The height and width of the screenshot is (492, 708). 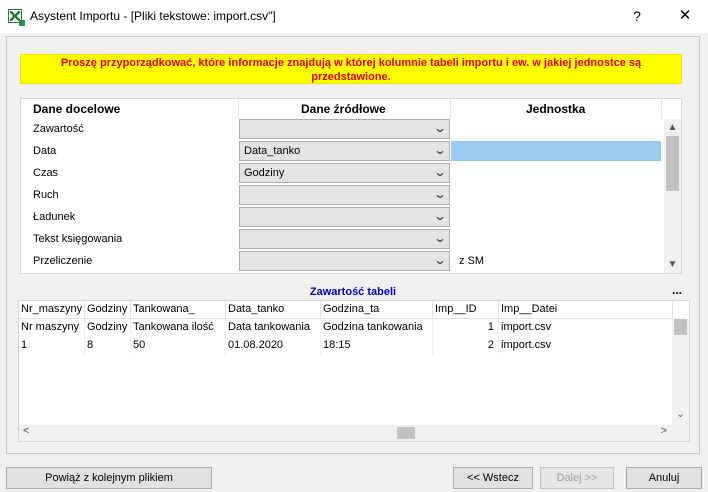 I want to click on chevron-down-icon: ▼, so click(x=672, y=264).